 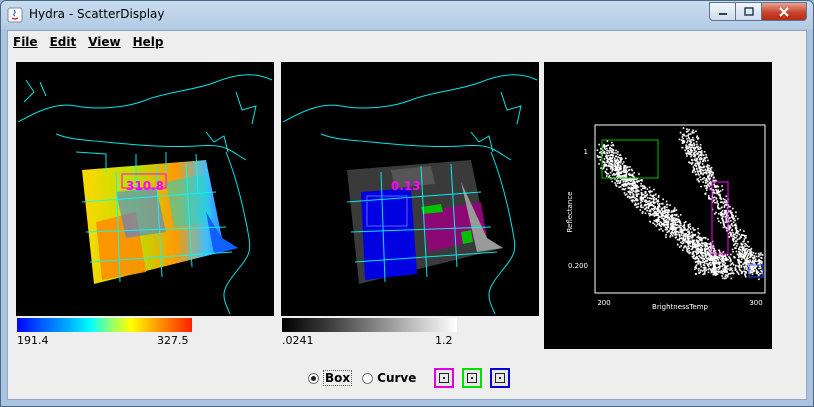 What do you see at coordinates (25, 42) in the screenshot?
I see `menu-file: File` at bounding box center [25, 42].